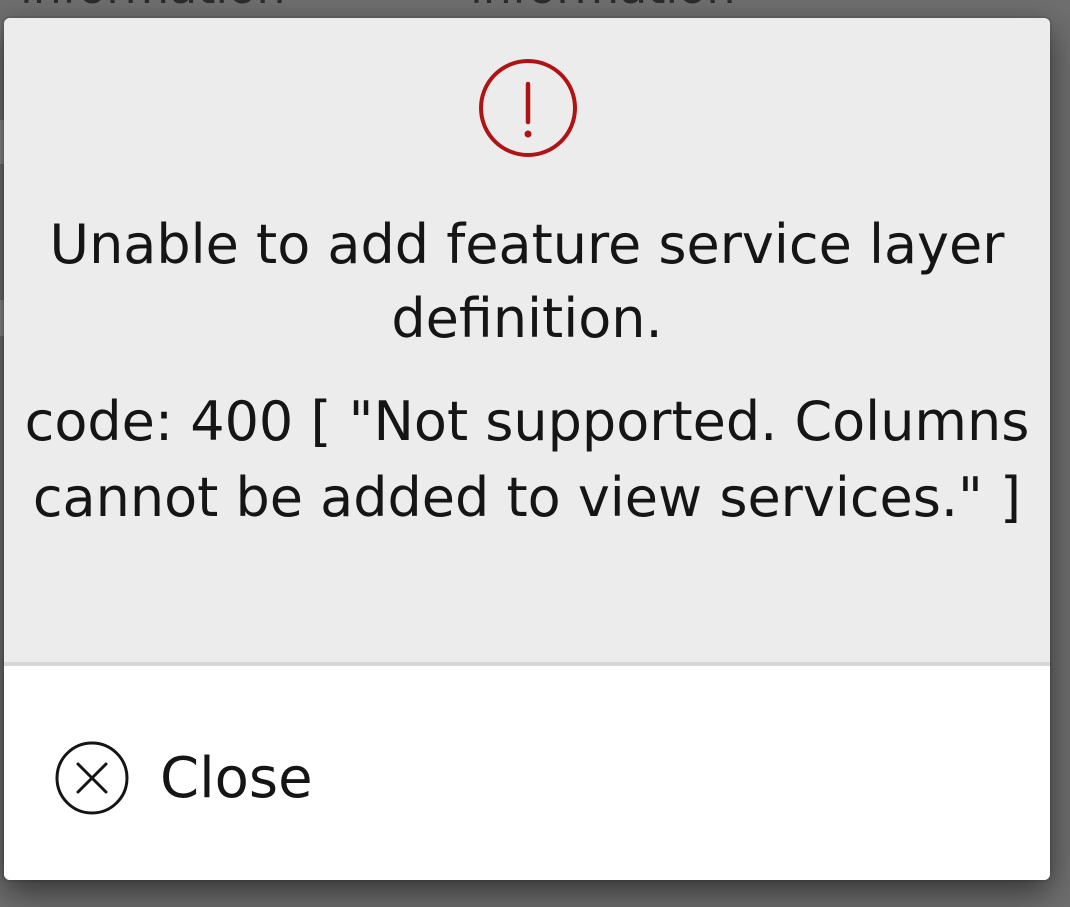 The width and height of the screenshot is (1070, 907). Describe the element at coordinates (92, 778) in the screenshot. I see `close-icon` at that location.